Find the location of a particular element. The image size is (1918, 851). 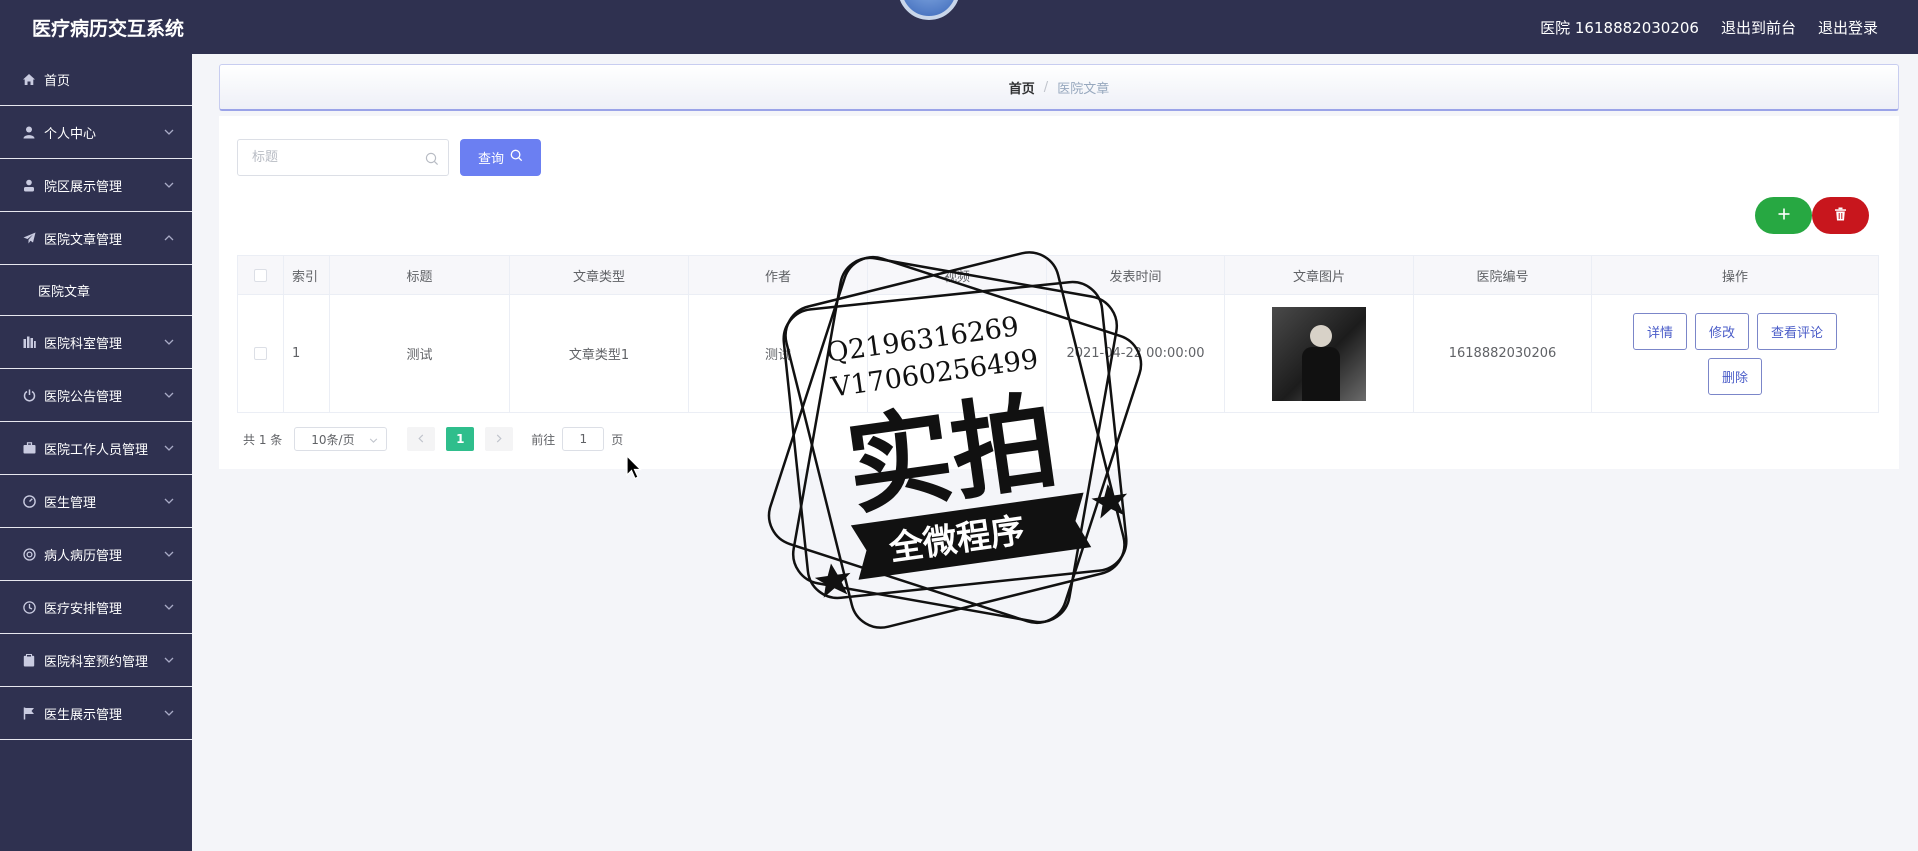

breadcrumb-current: 医院文章 is located at coordinates (1083, 89).